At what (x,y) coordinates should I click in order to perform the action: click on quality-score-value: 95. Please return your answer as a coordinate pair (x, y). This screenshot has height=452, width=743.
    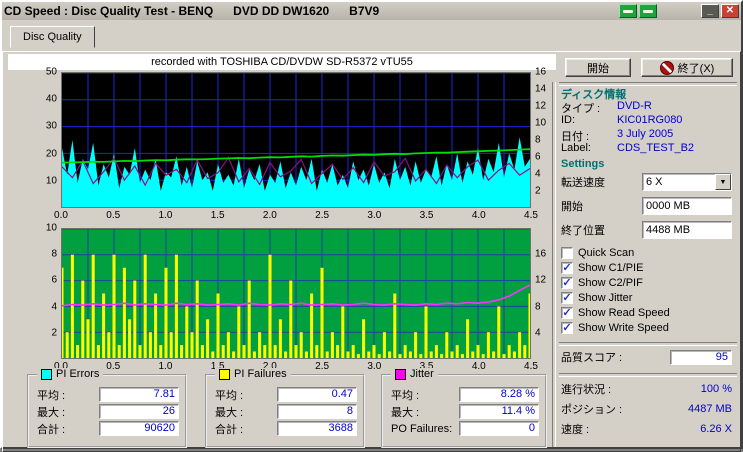
    Looking at the image, I should click on (701, 357).